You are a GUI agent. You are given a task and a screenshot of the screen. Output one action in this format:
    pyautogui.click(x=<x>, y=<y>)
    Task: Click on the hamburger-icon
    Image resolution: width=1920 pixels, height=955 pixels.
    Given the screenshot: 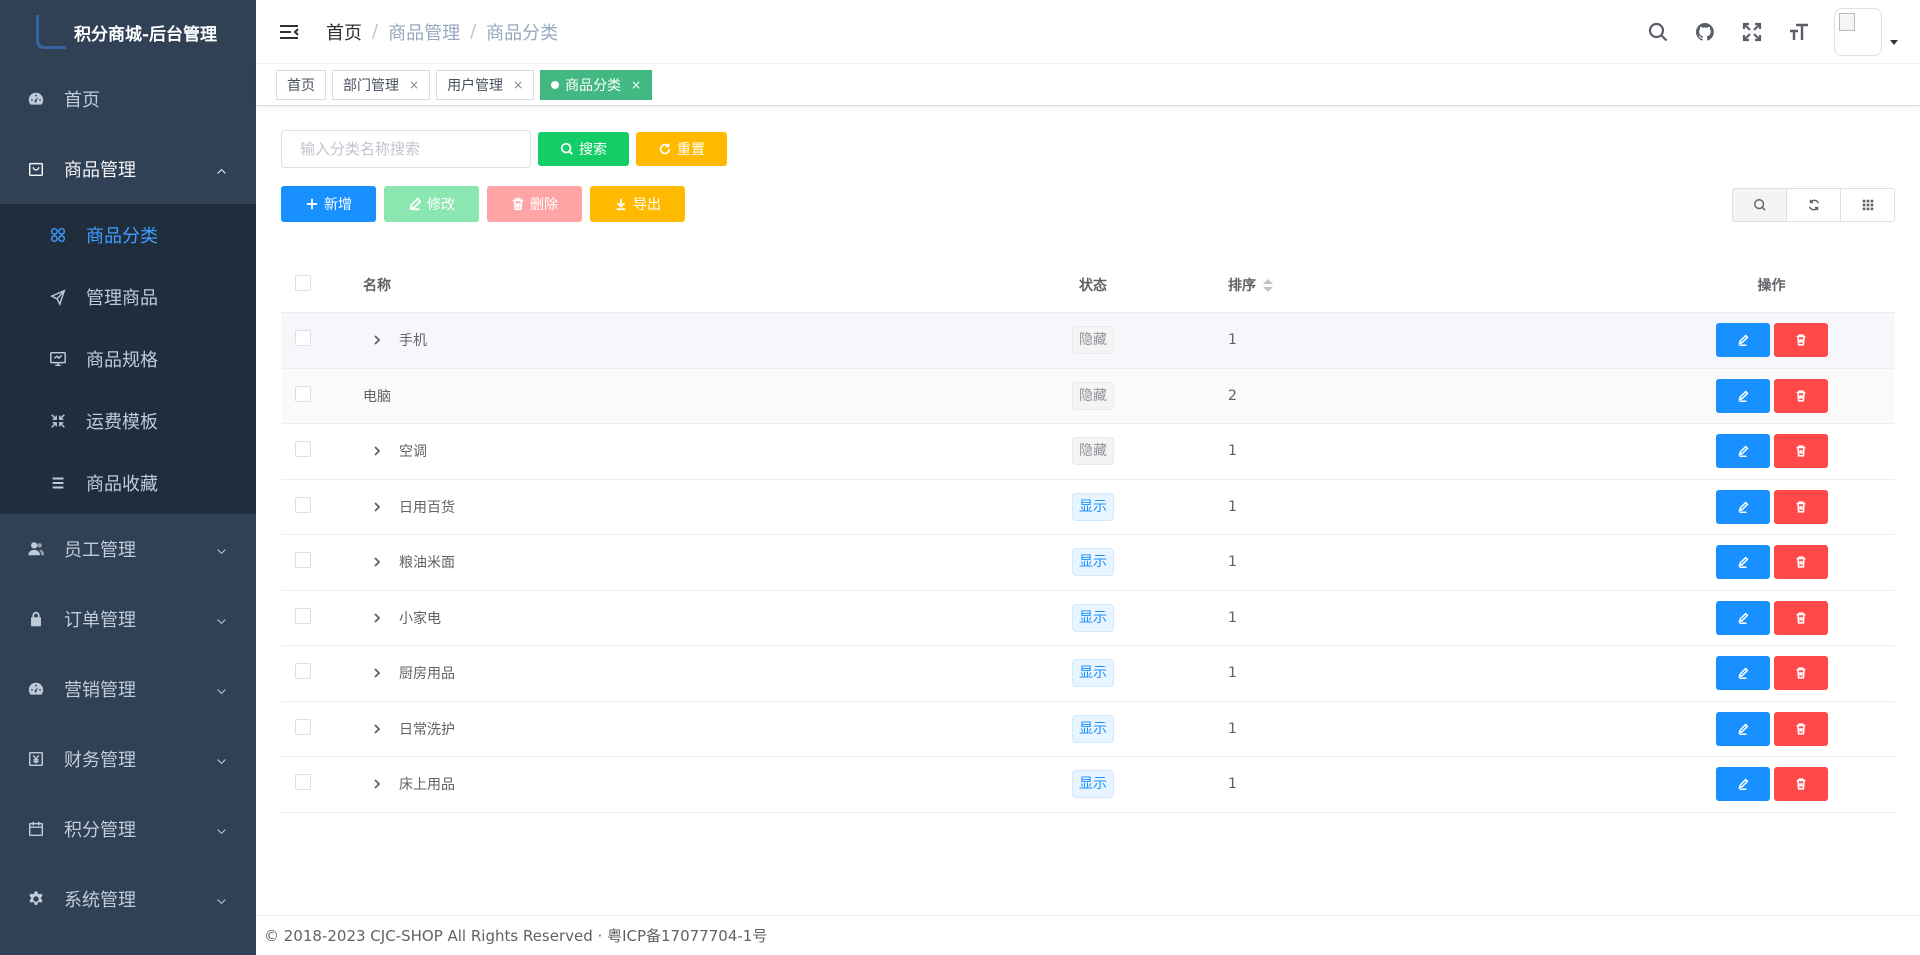 What is the action you would take?
    pyautogui.click(x=289, y=32)
    